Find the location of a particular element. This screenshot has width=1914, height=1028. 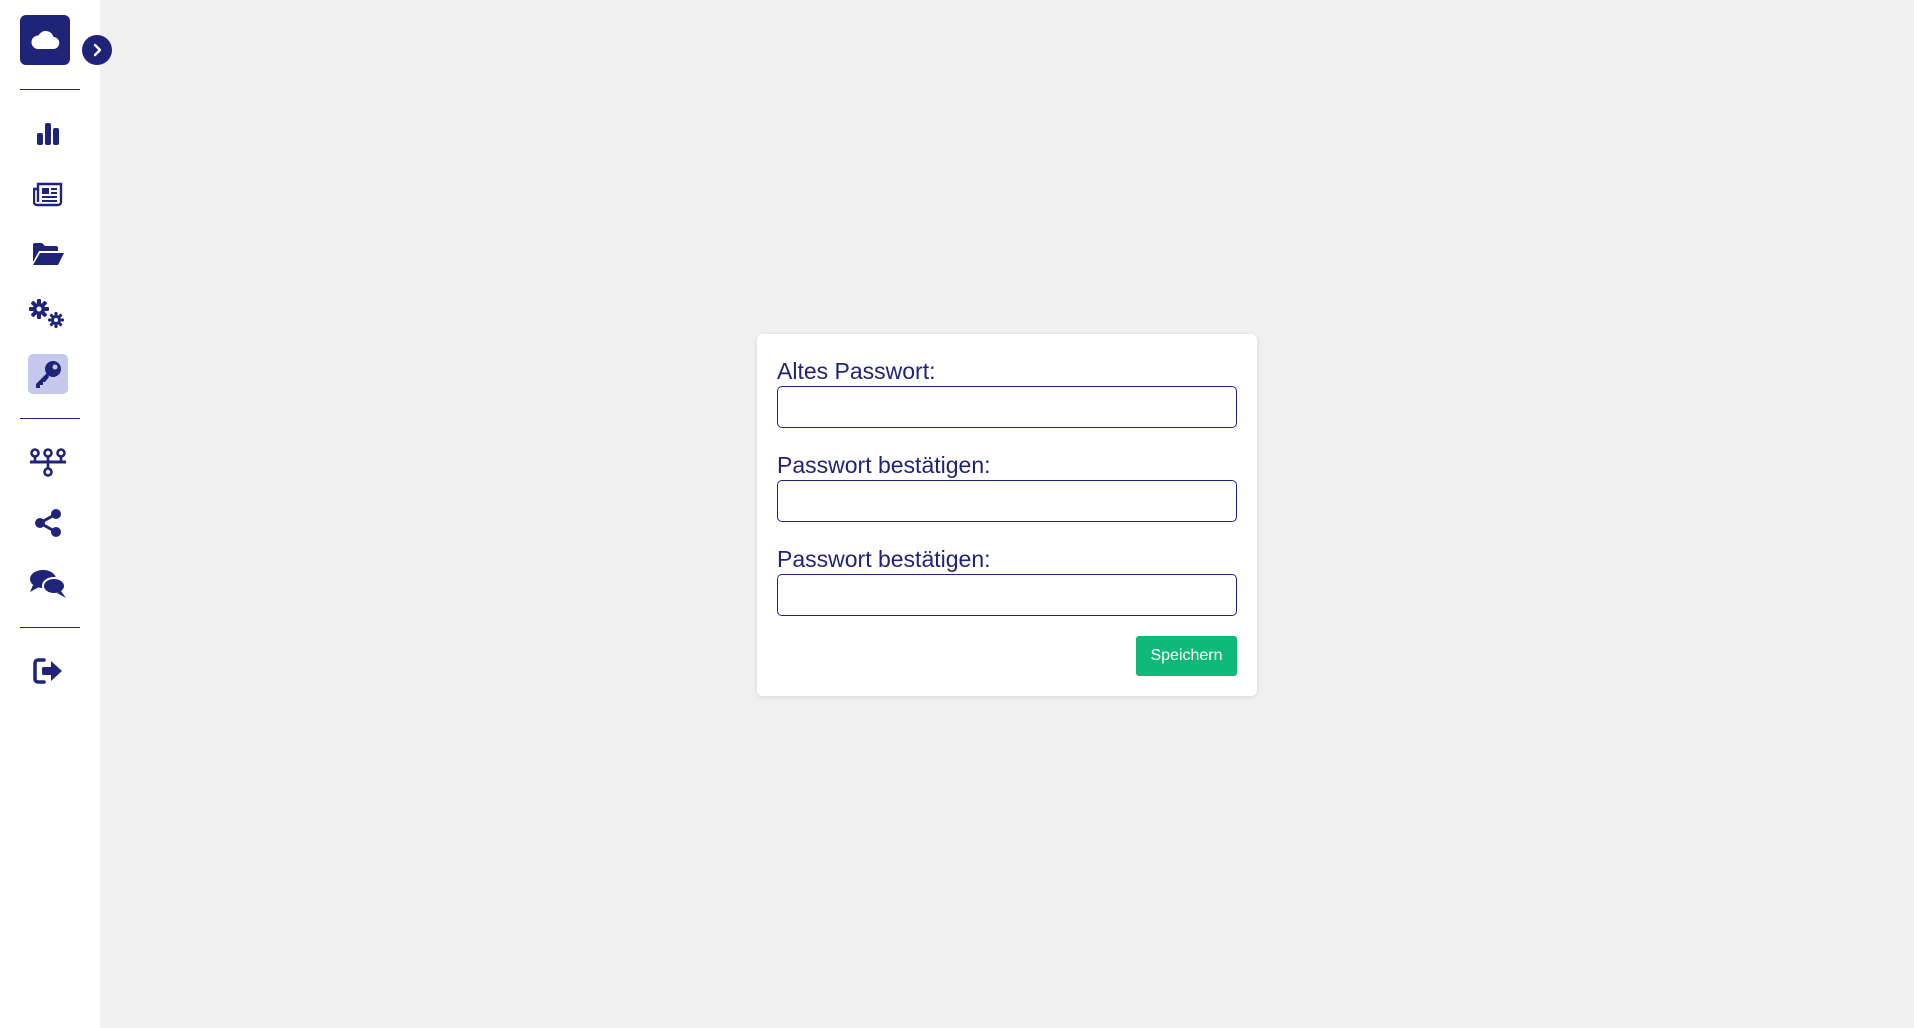

sidebar-item-password is located at coordinates (48, 374).